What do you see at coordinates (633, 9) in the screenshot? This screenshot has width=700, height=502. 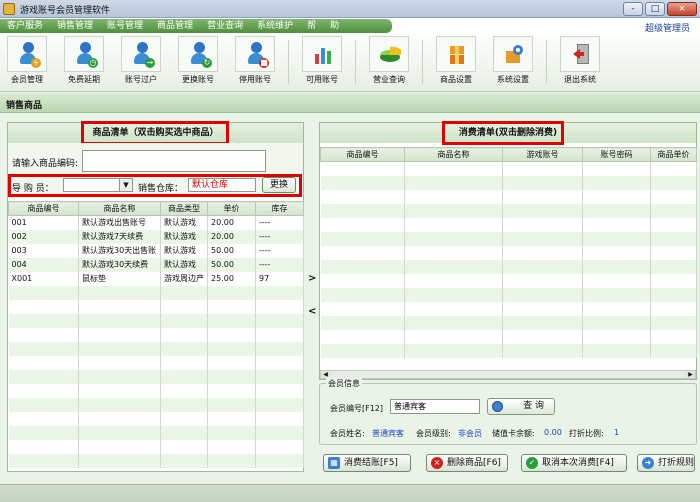 I see `minimize-button: -` at bounding box center [633, 9].